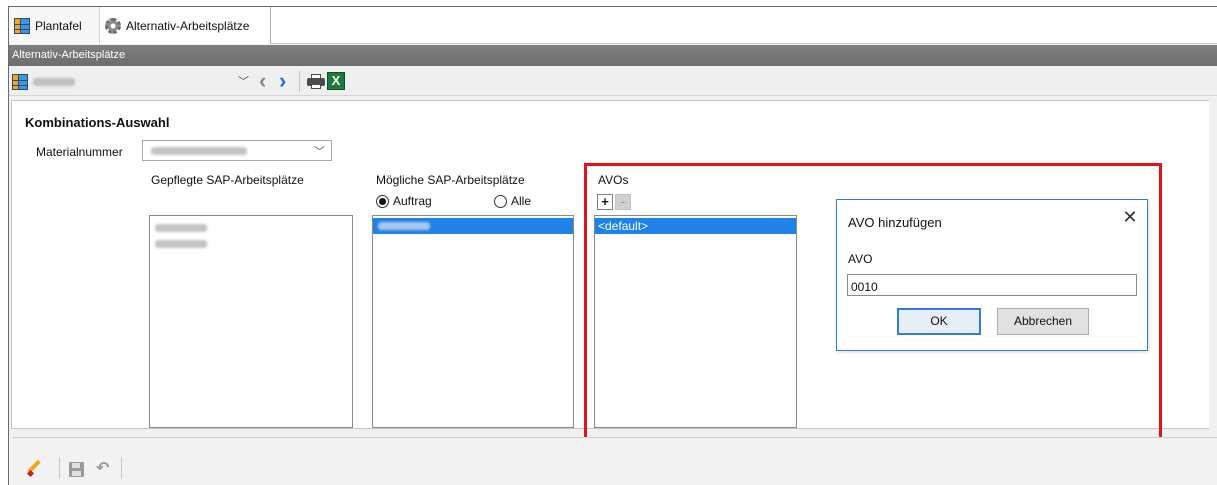 The height and width of the screenshot is (485, 1217). I want to click on print-icon, so click(316, 81).